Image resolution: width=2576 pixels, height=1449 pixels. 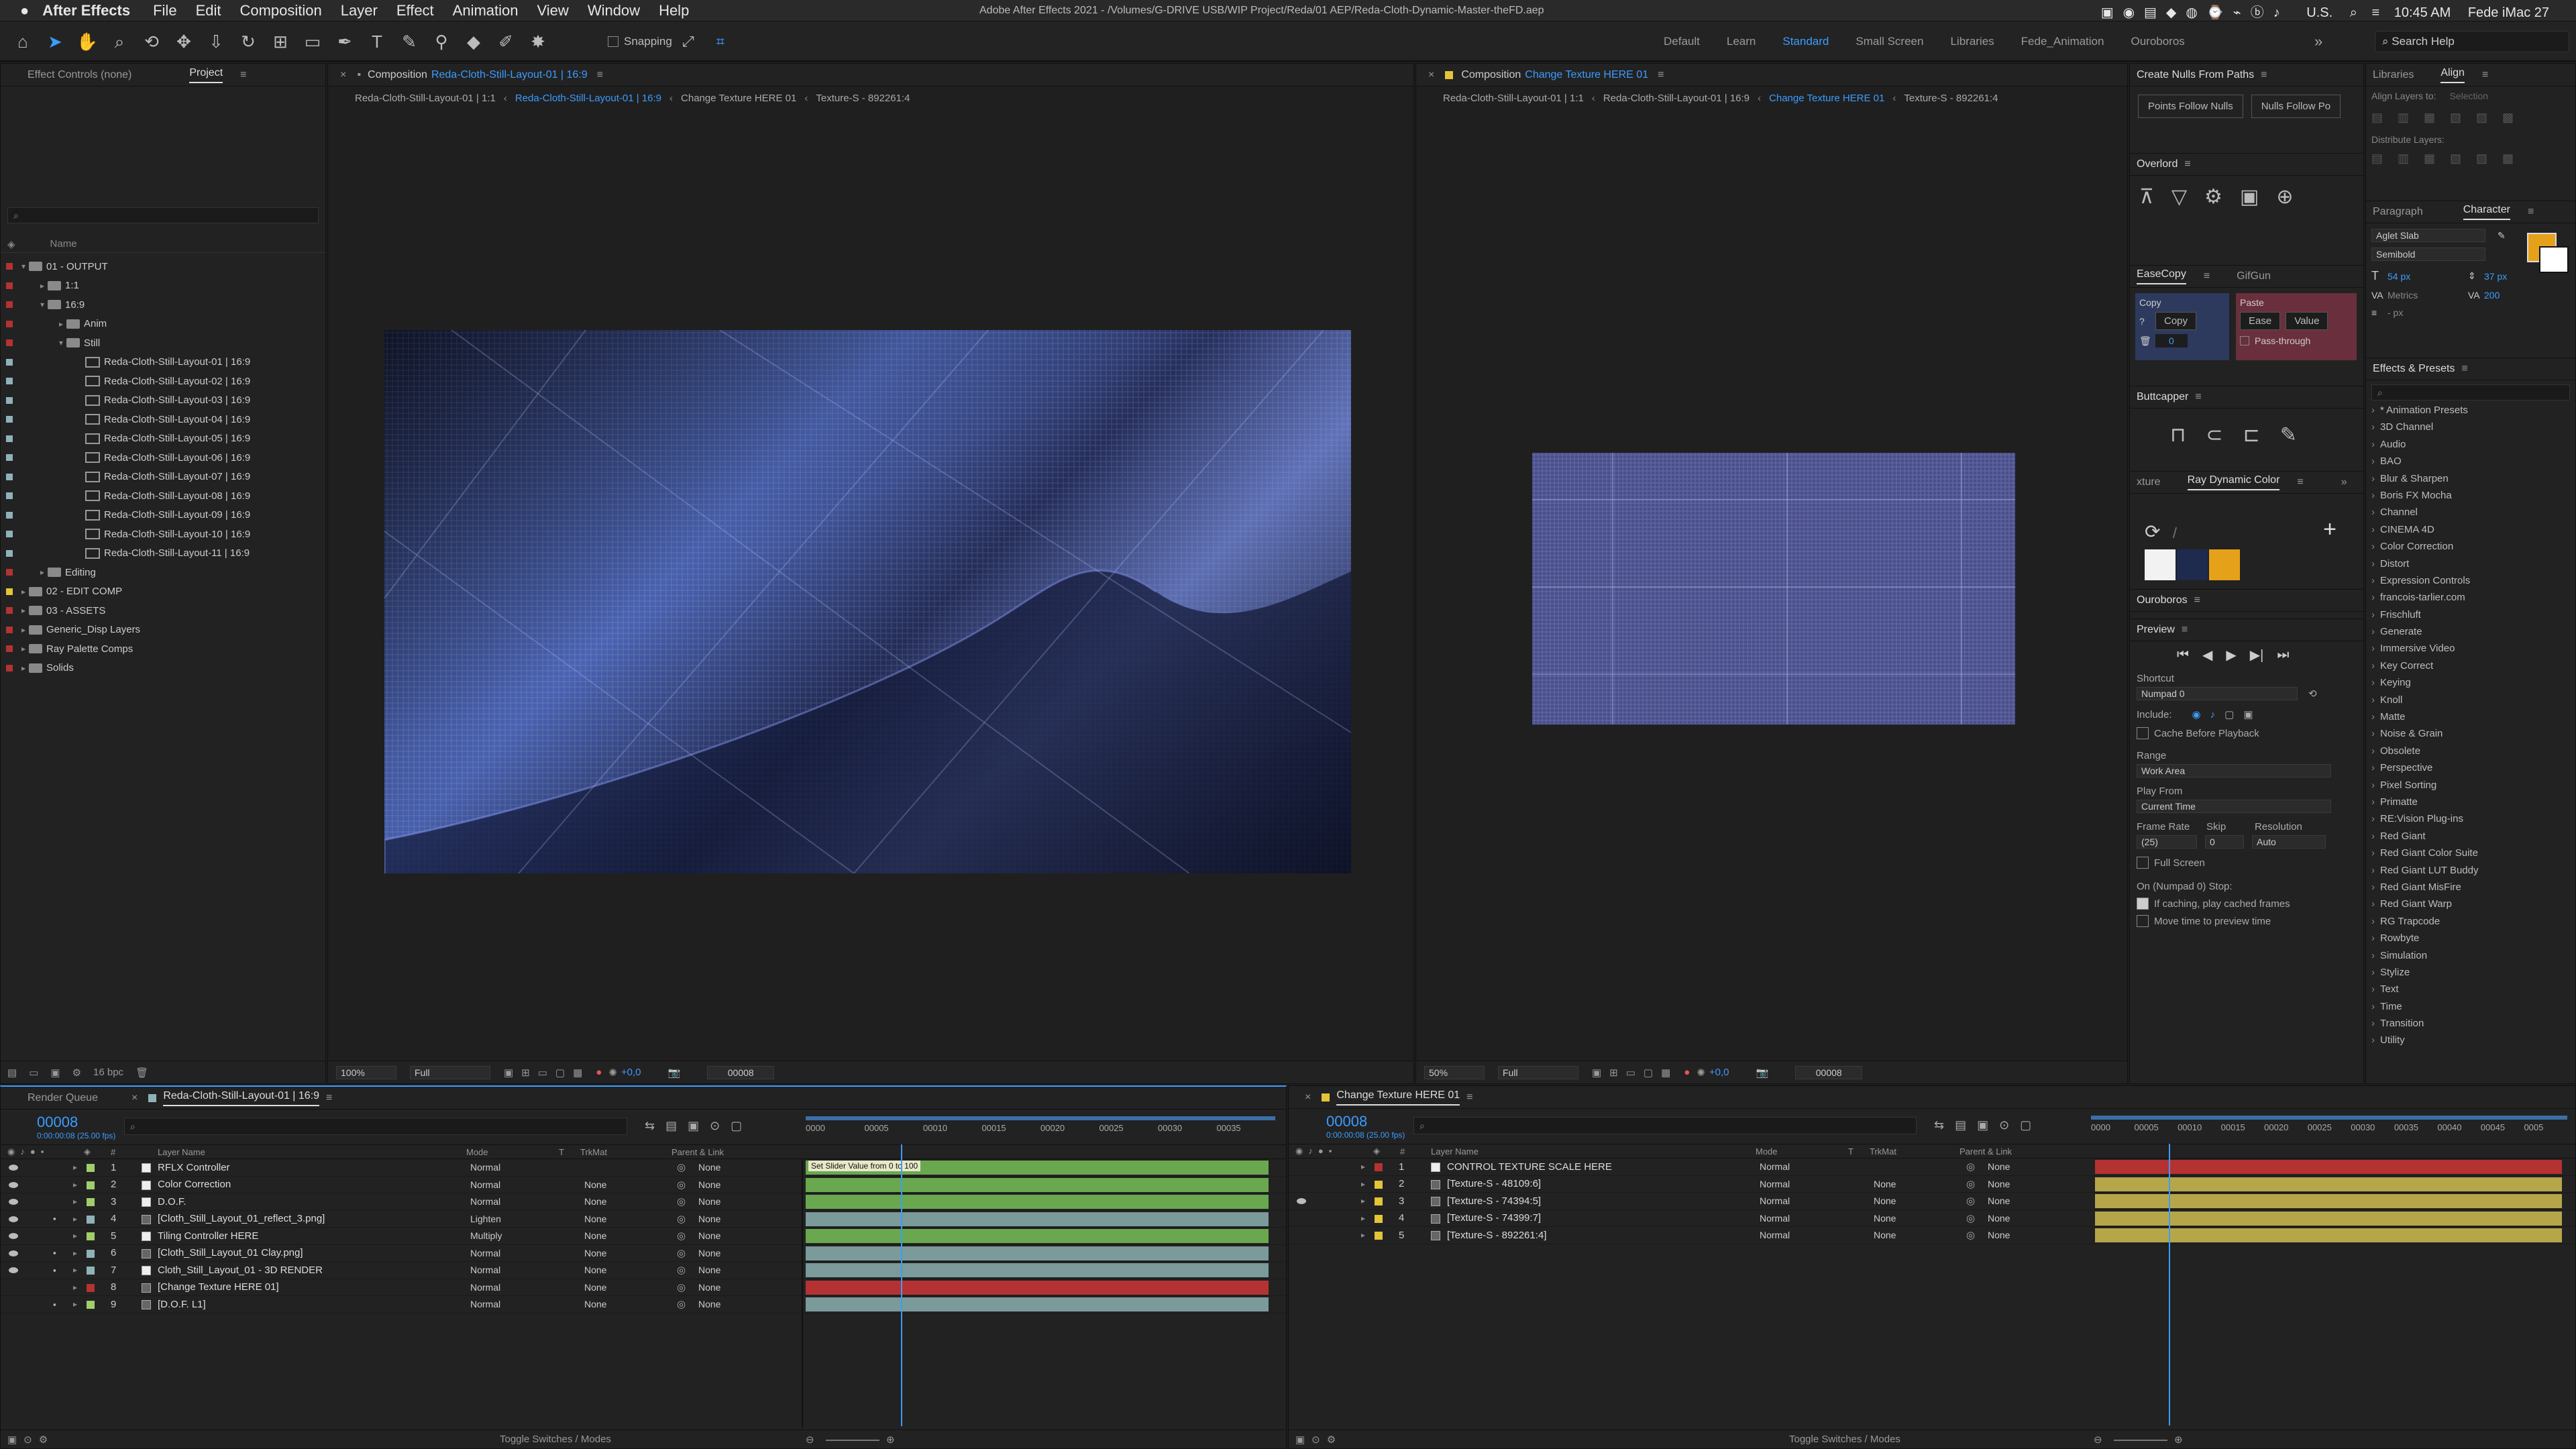 I want to click on more-panels-icon: », so click(x=2344, y=482).